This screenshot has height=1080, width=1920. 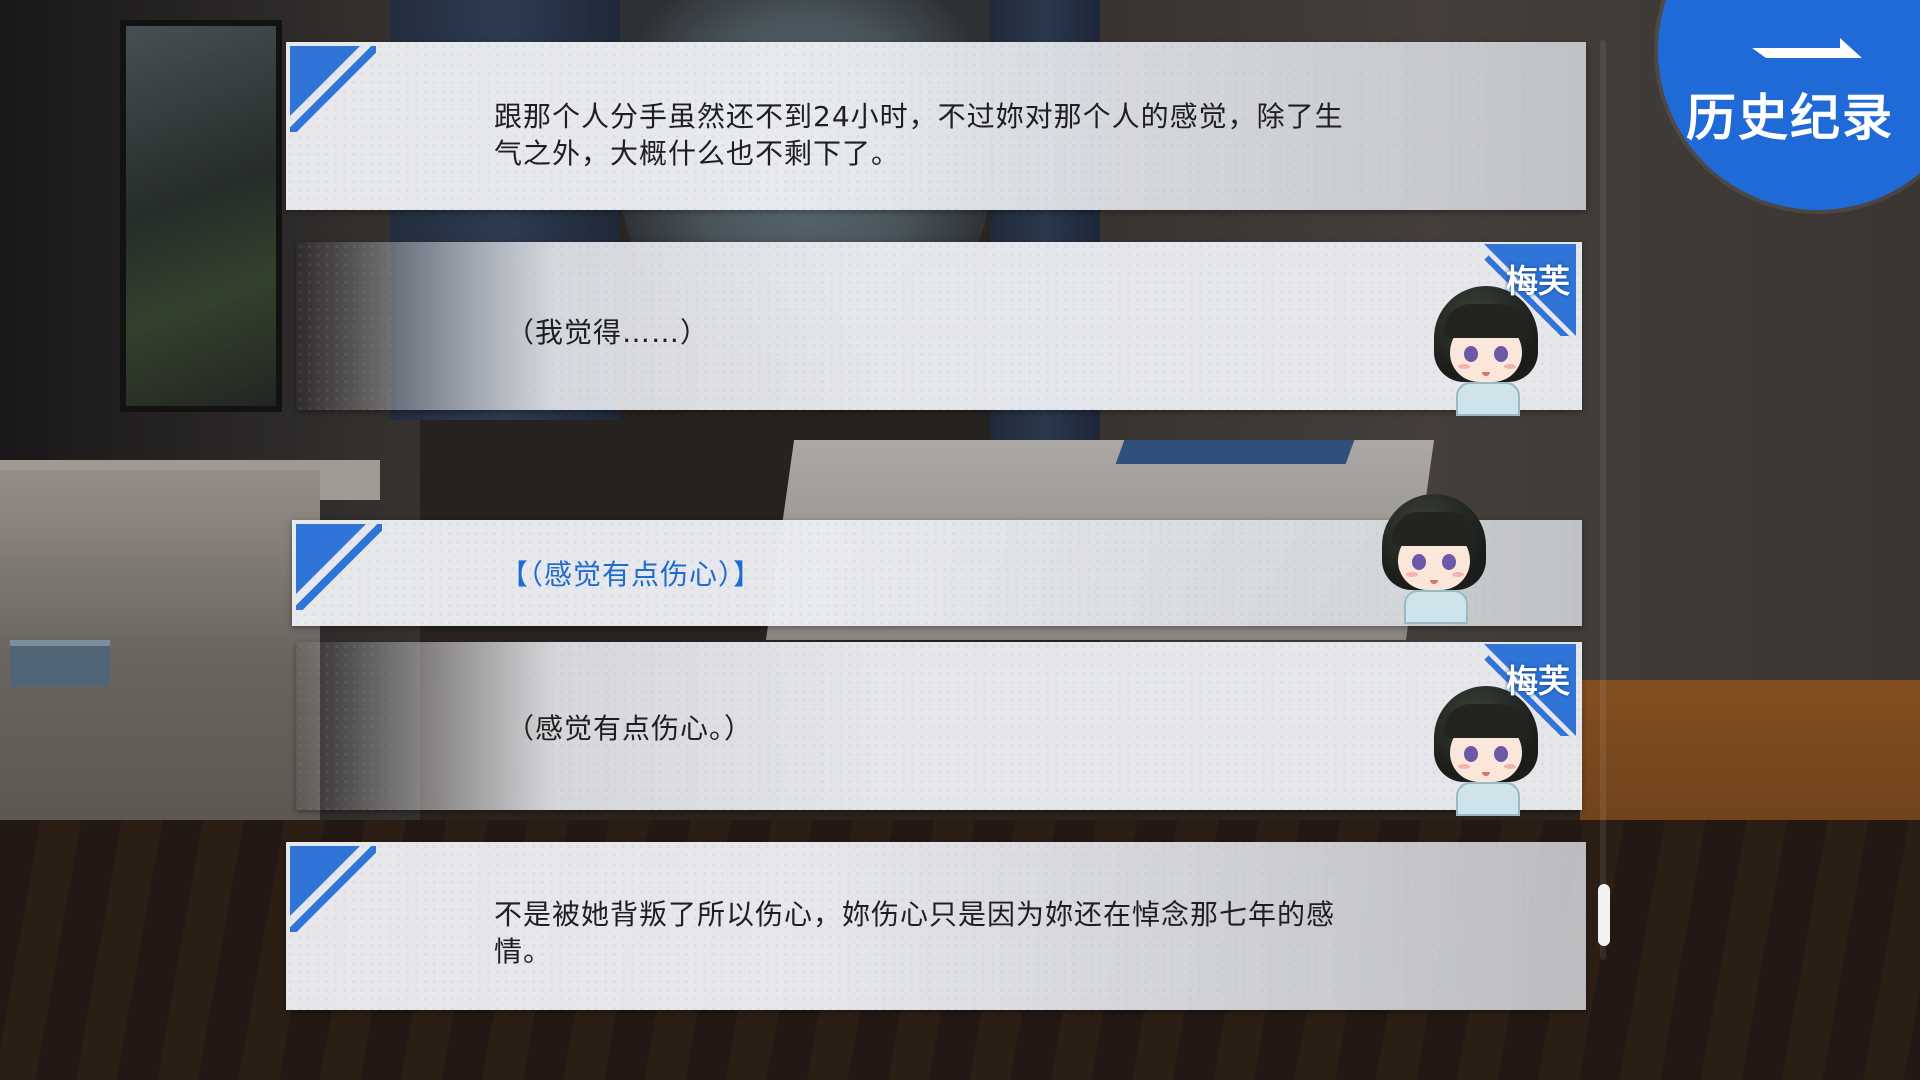 I want to click on log-text-line: 跟那个人分手虽然还不到24小时，不过妳对那个人的感觉，除了生, so click(x=919, y=116).